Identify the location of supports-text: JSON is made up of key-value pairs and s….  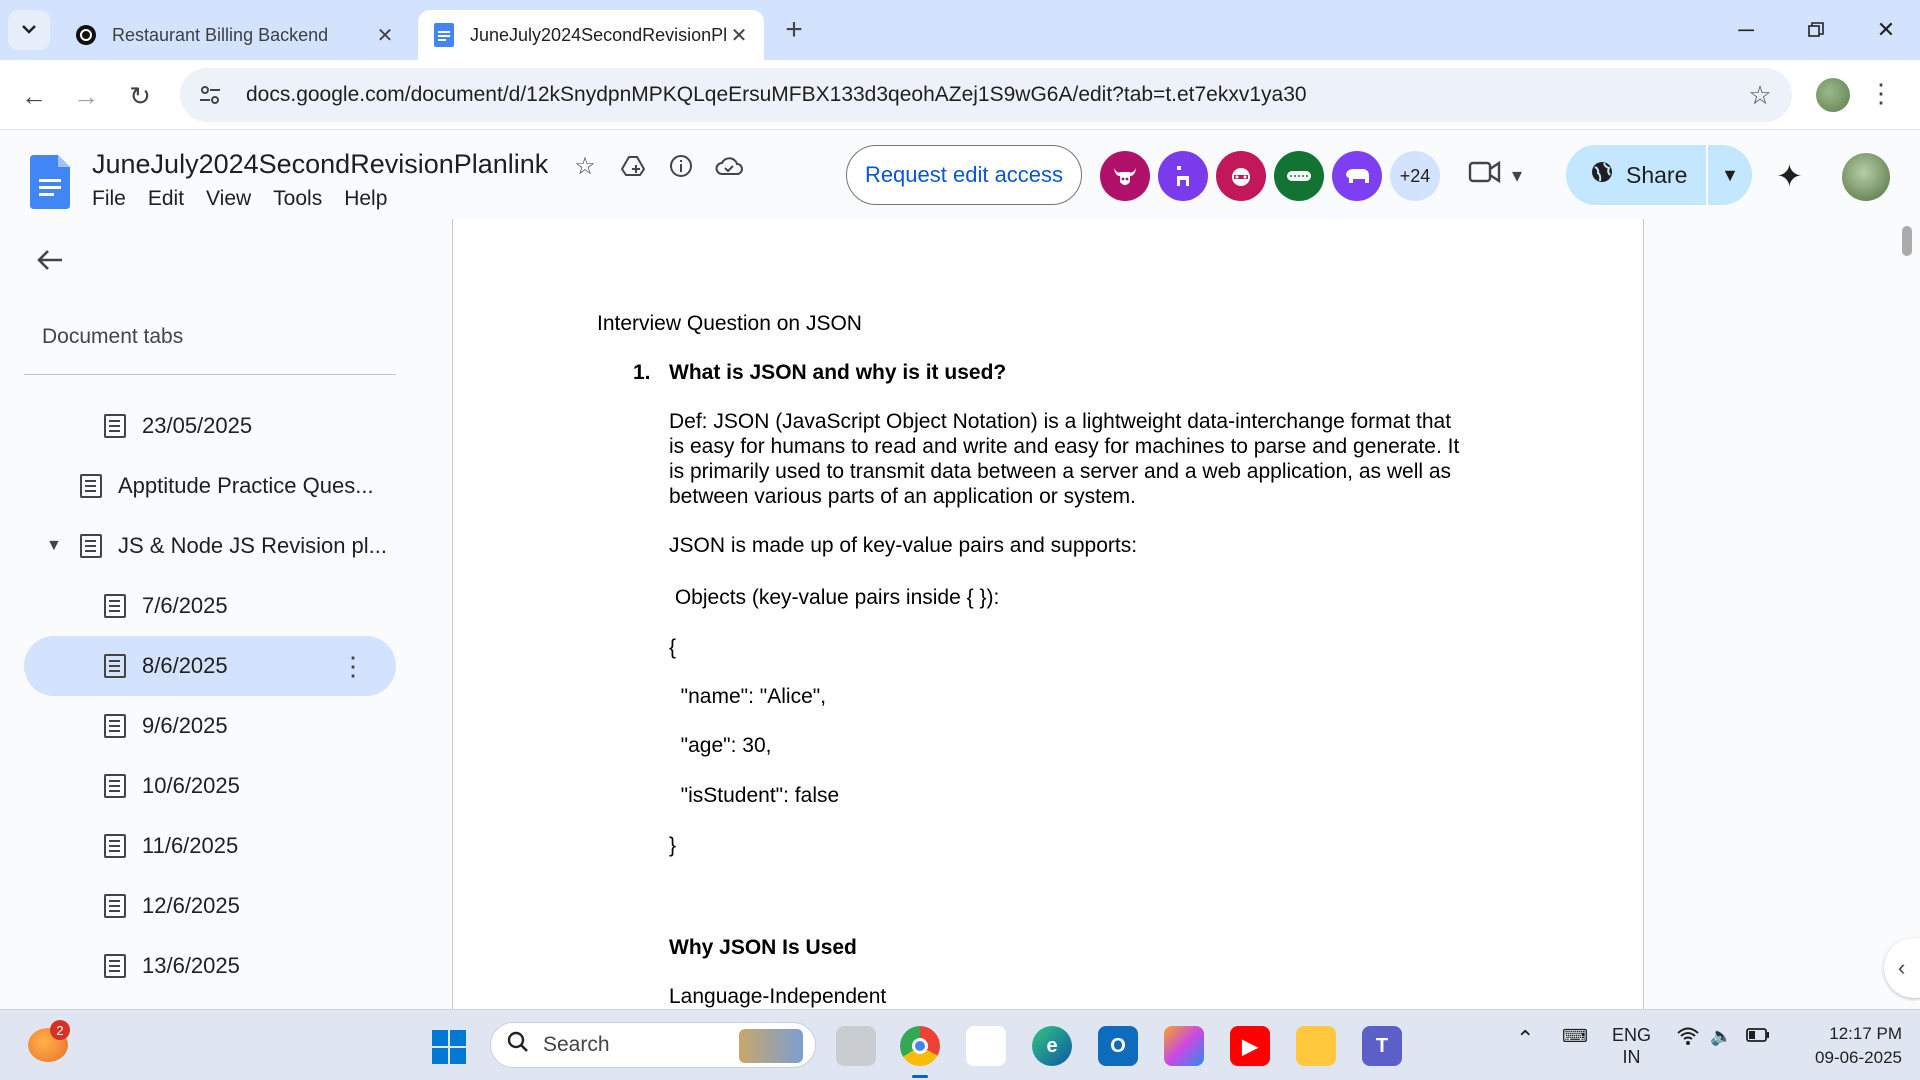
(903, 545).